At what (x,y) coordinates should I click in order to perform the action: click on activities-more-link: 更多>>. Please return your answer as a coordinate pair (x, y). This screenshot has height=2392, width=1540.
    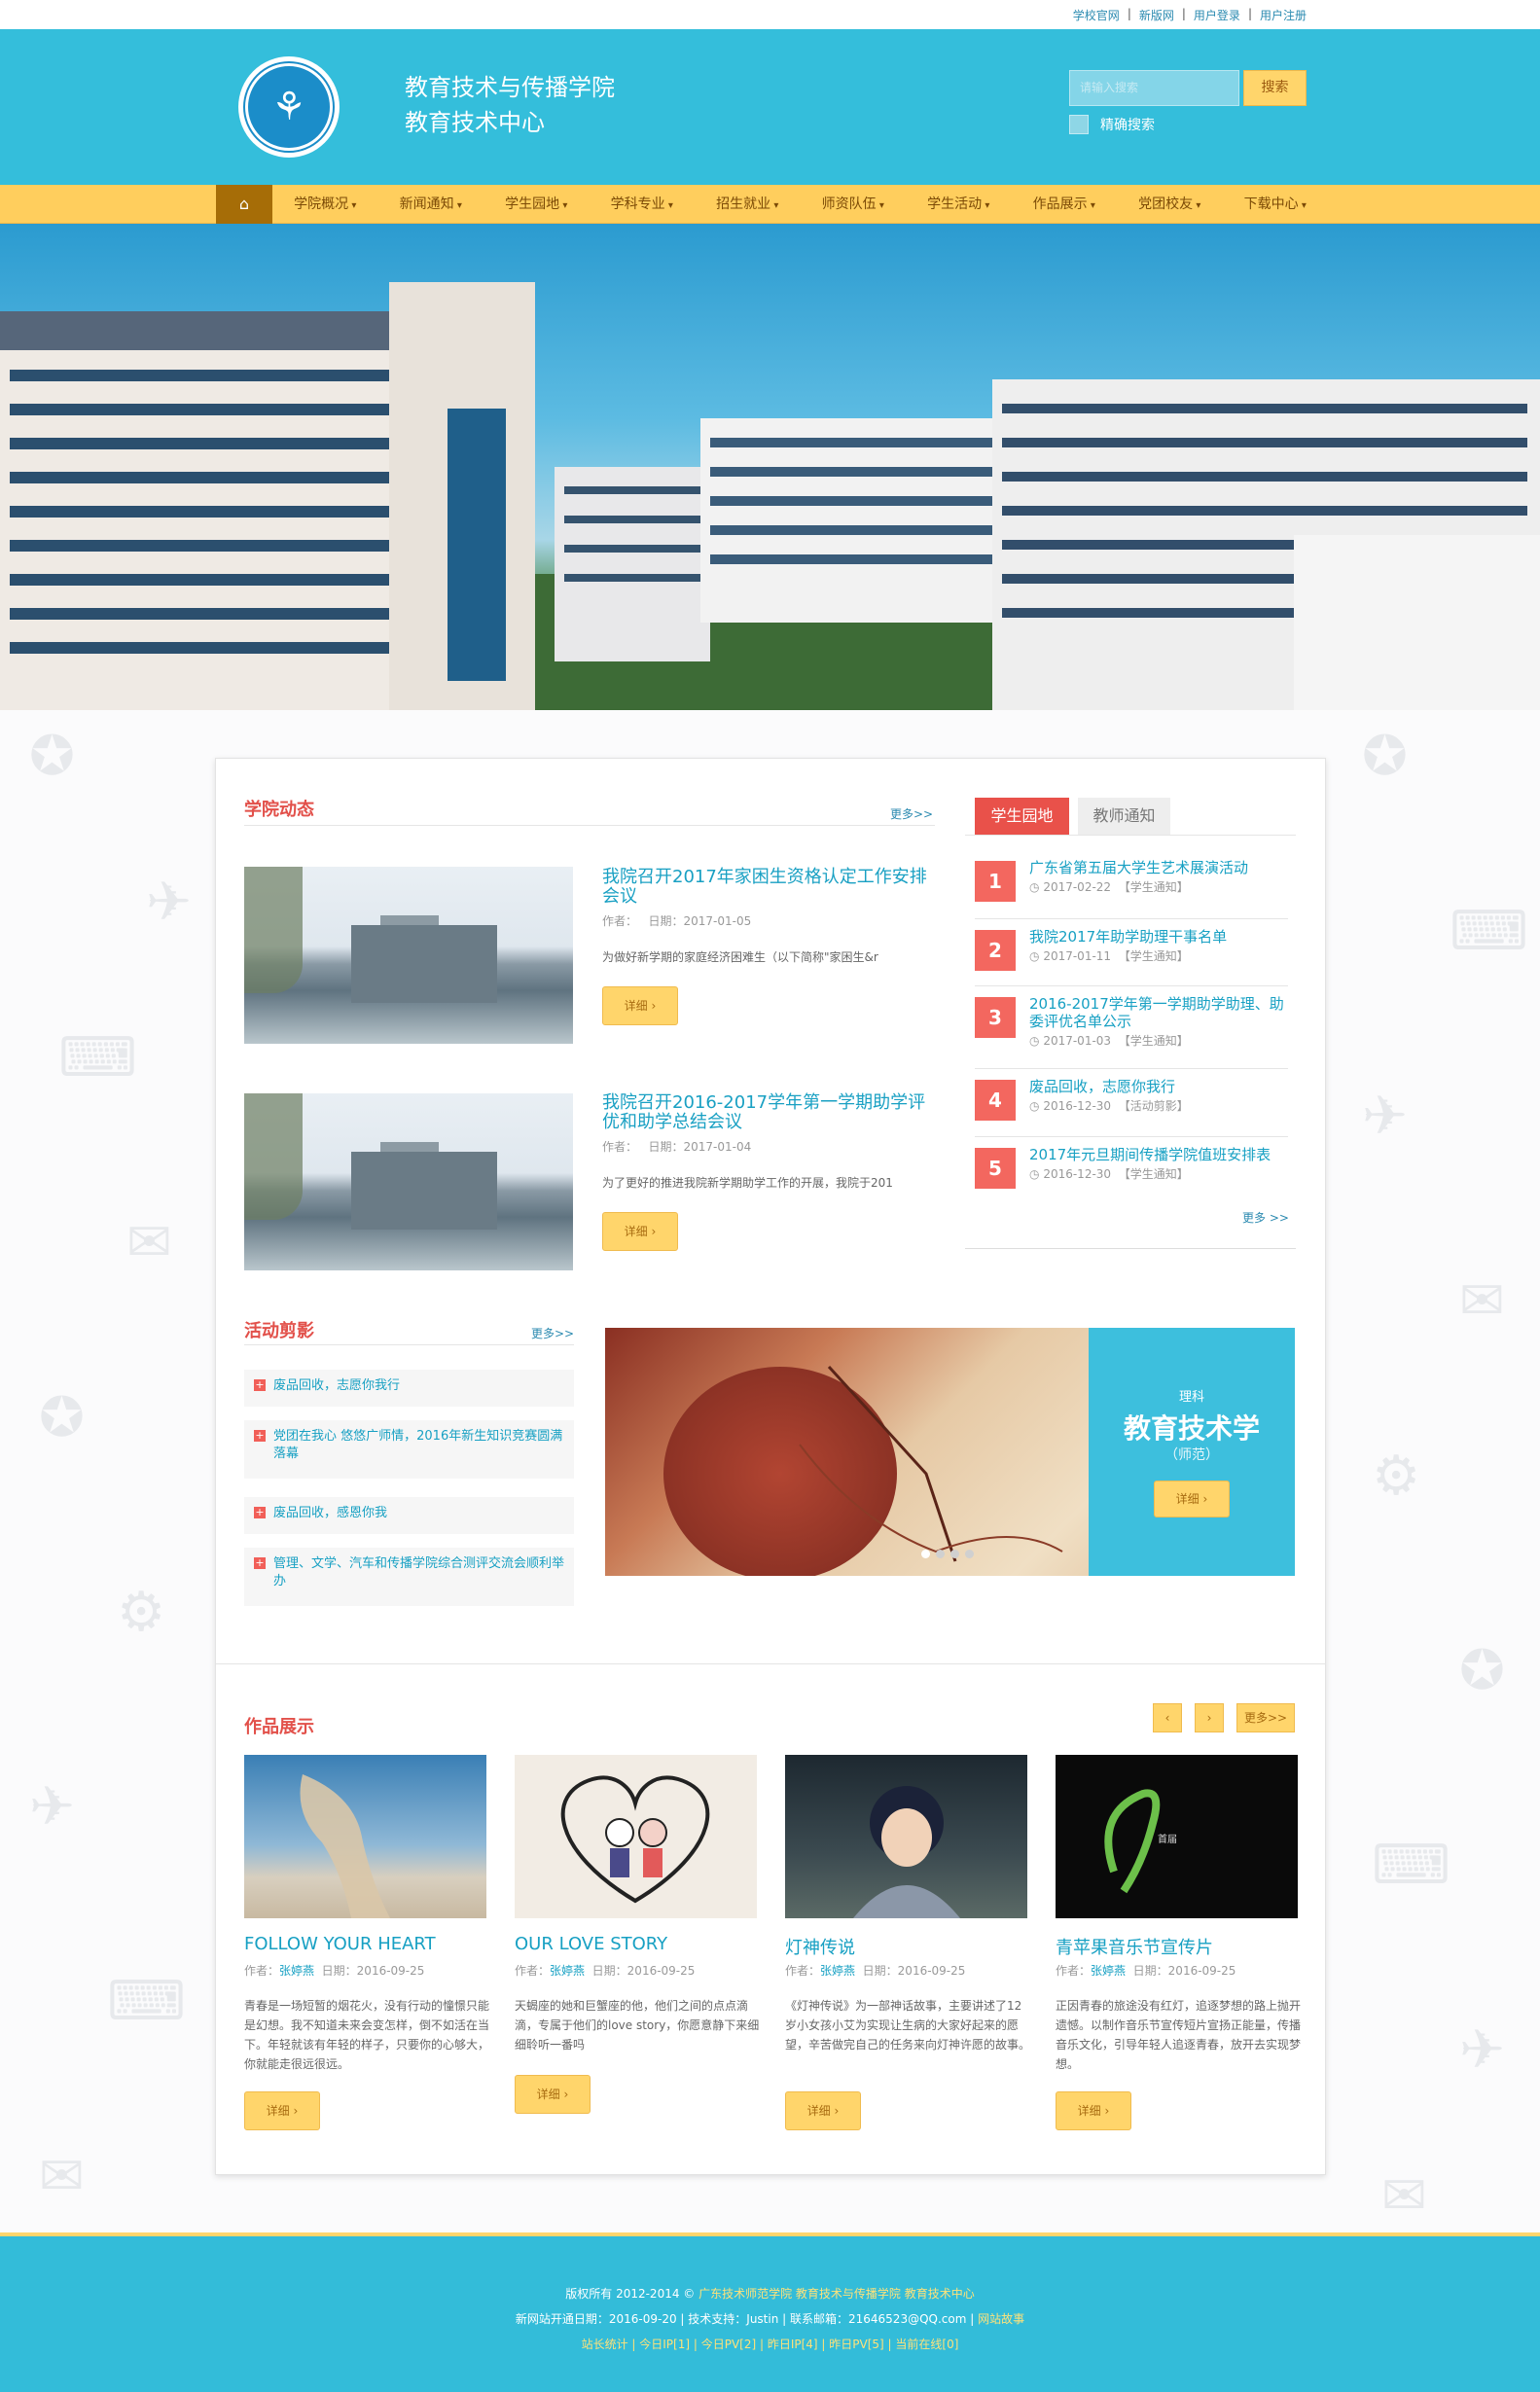
    Looking at the image, I should click on (552, 1333).